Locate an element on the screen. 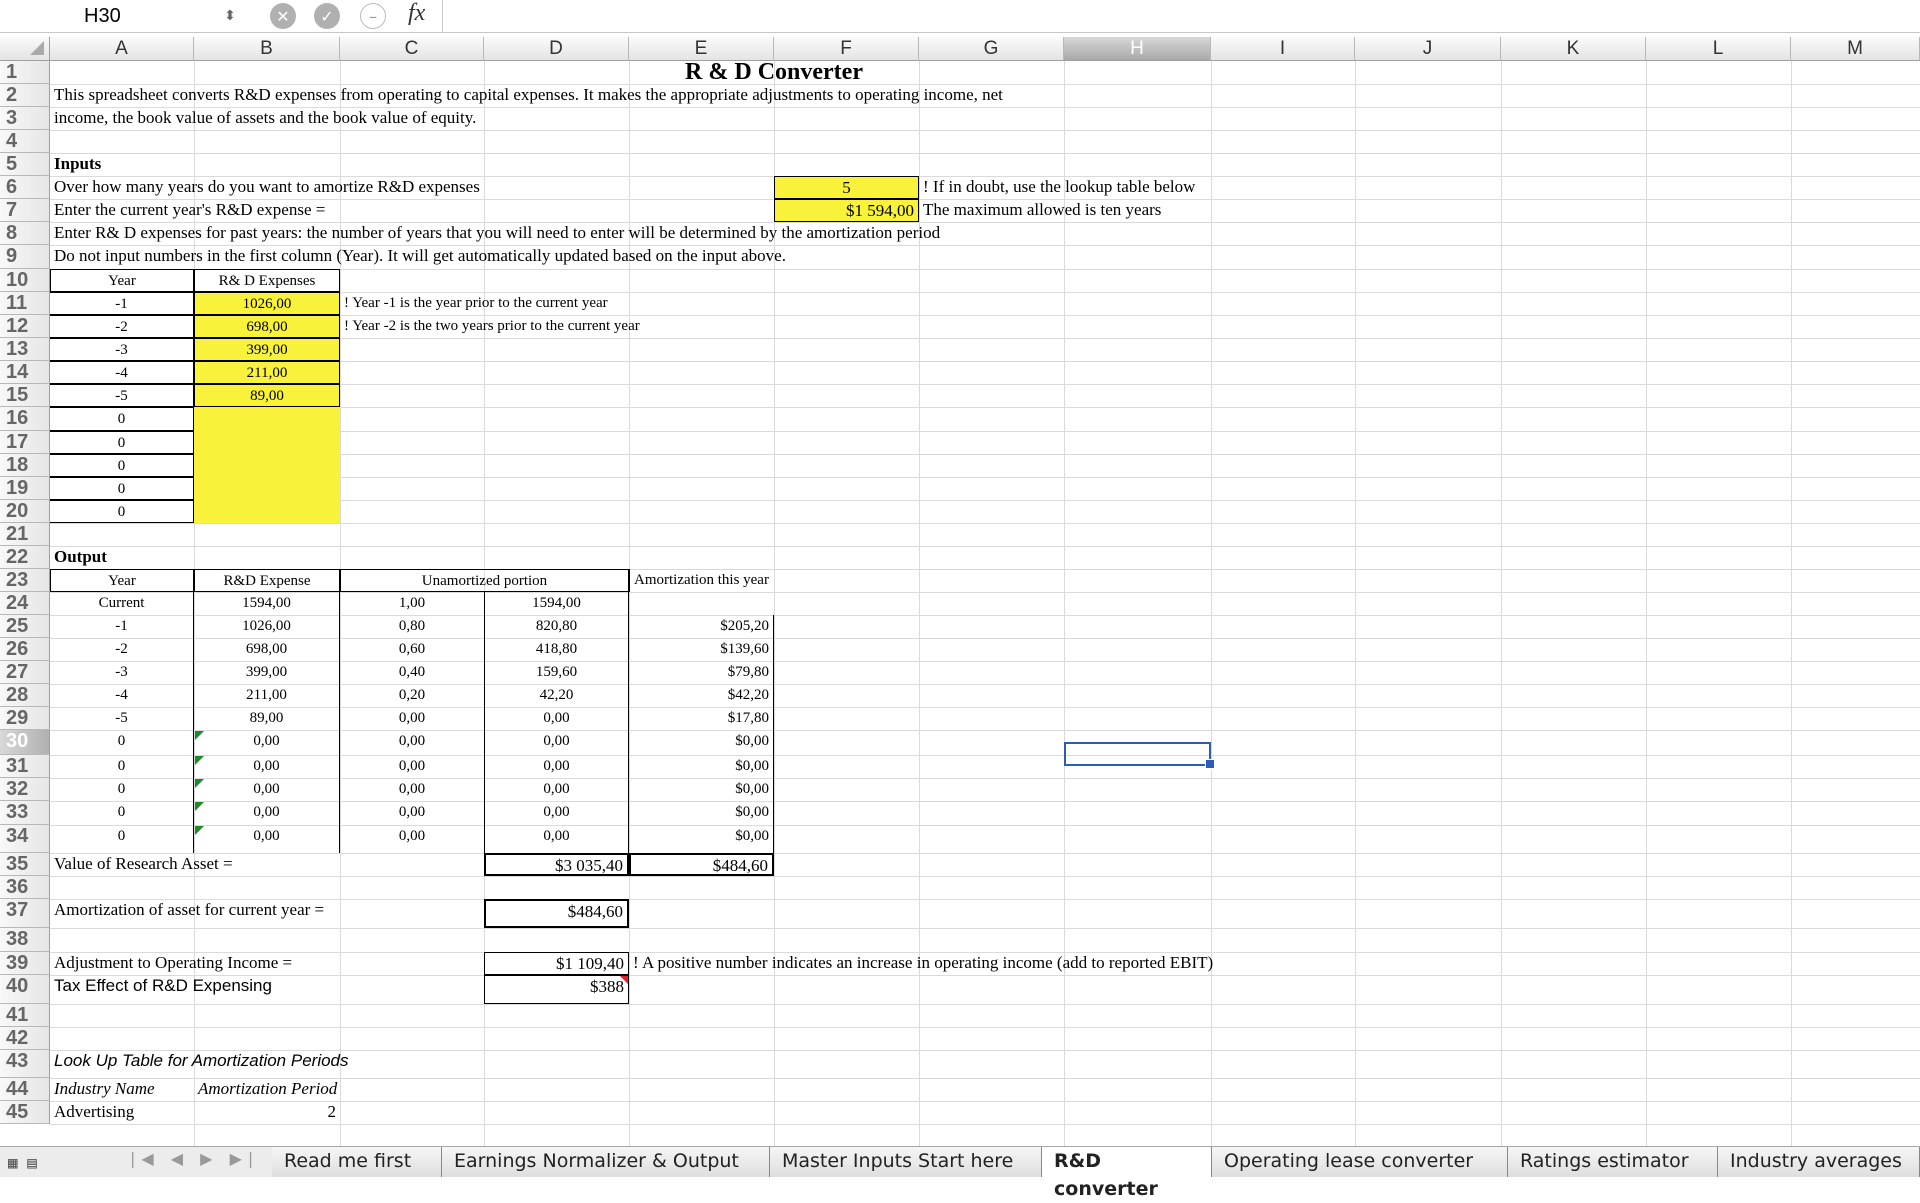 The image size is (1920, 1203). row-header-25: 25 is located at coordinates (25, 626).